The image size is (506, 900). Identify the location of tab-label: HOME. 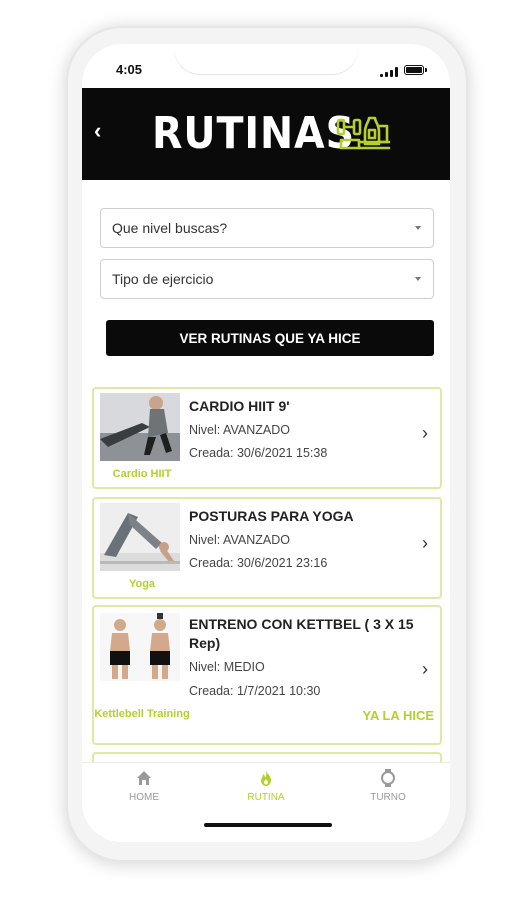
(144, 797).